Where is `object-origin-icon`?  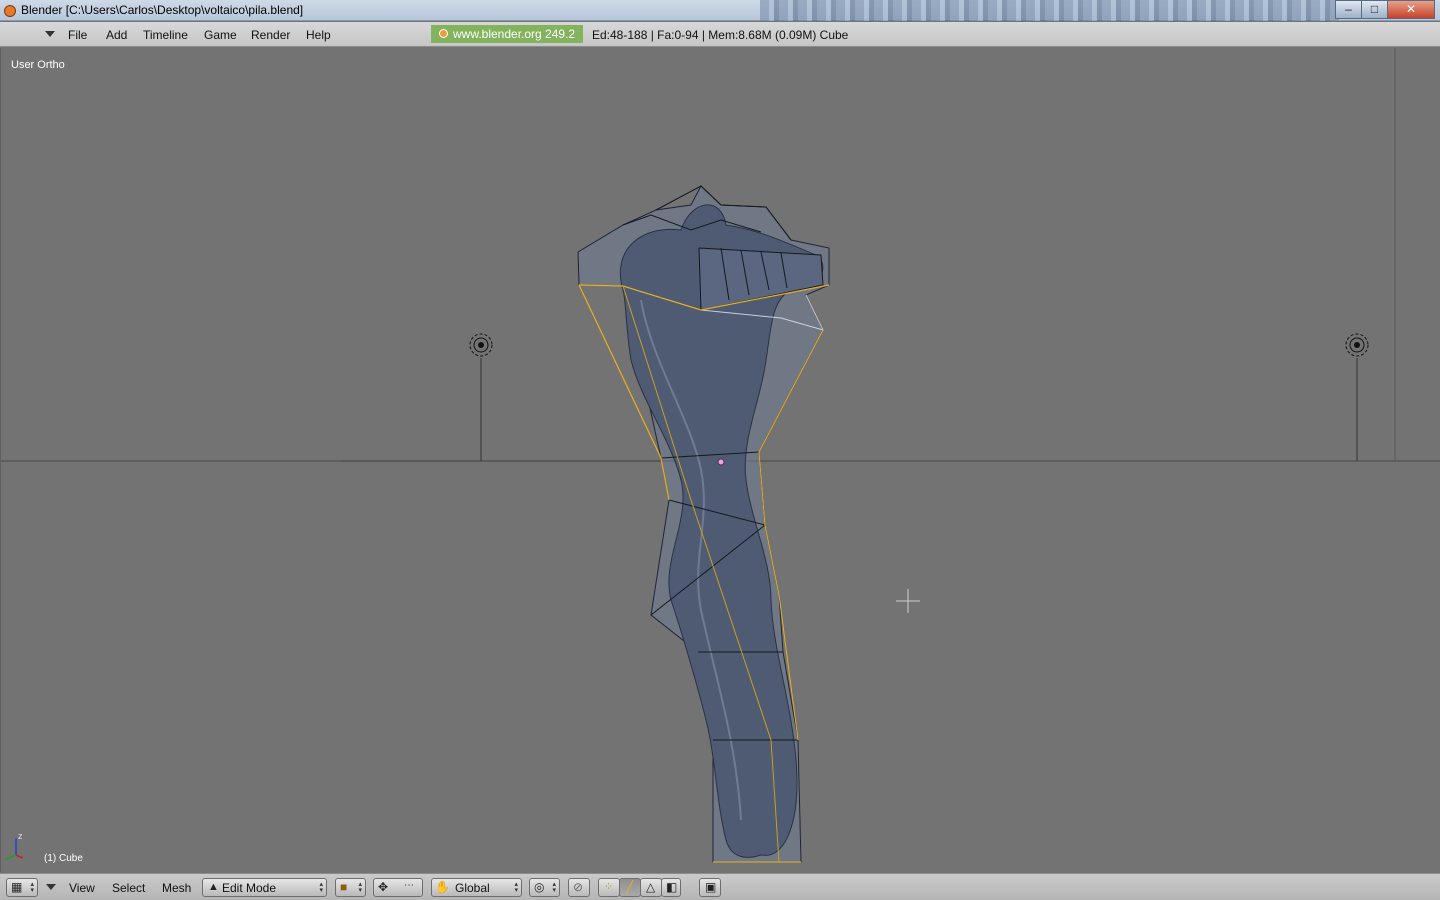
object-origin-icon is located at coordinates (721, 462).